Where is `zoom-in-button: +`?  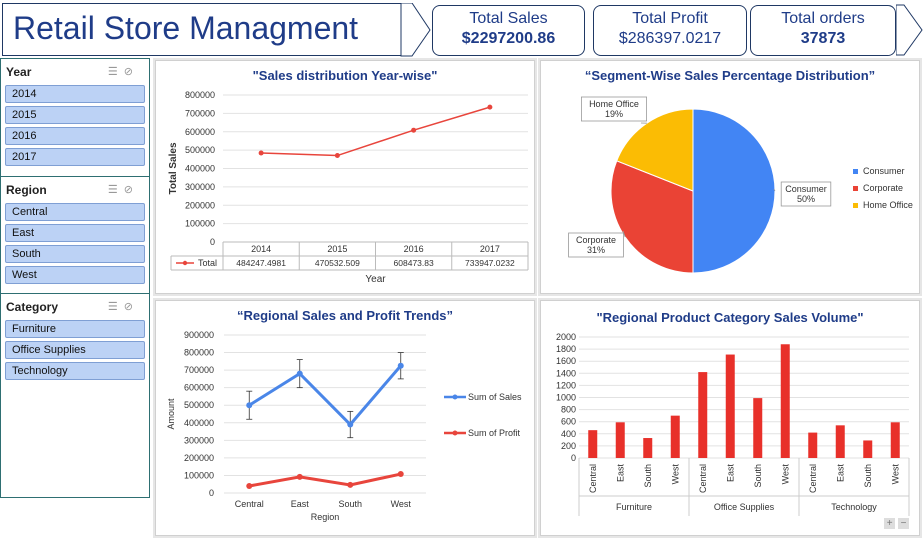
zoom-in-button: + is located at coordinates (890, 523).